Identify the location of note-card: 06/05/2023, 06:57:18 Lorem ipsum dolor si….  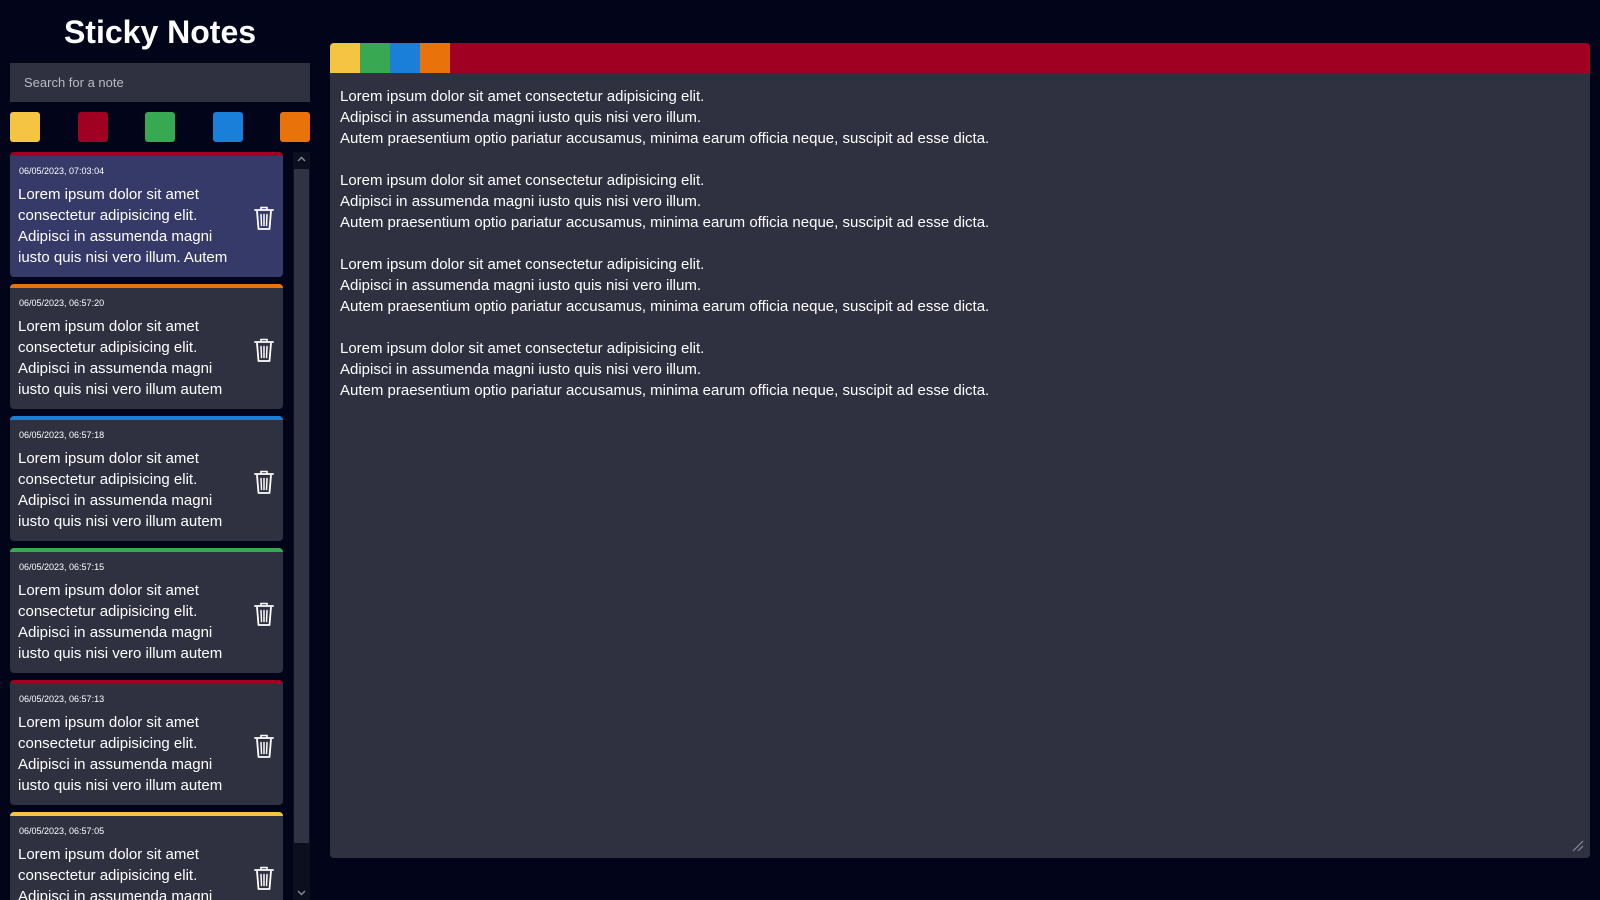
(146, 478).